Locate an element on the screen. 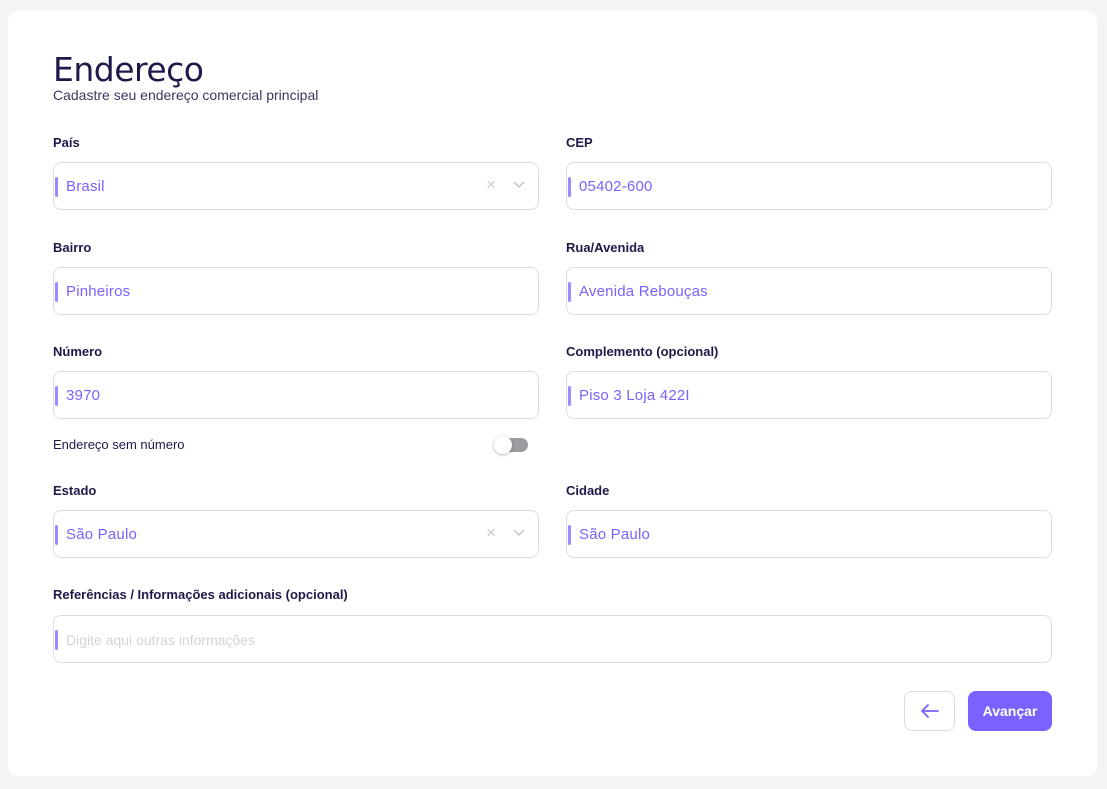  complement-label: Complemento (opcional) is located at coordinates (642, 351).